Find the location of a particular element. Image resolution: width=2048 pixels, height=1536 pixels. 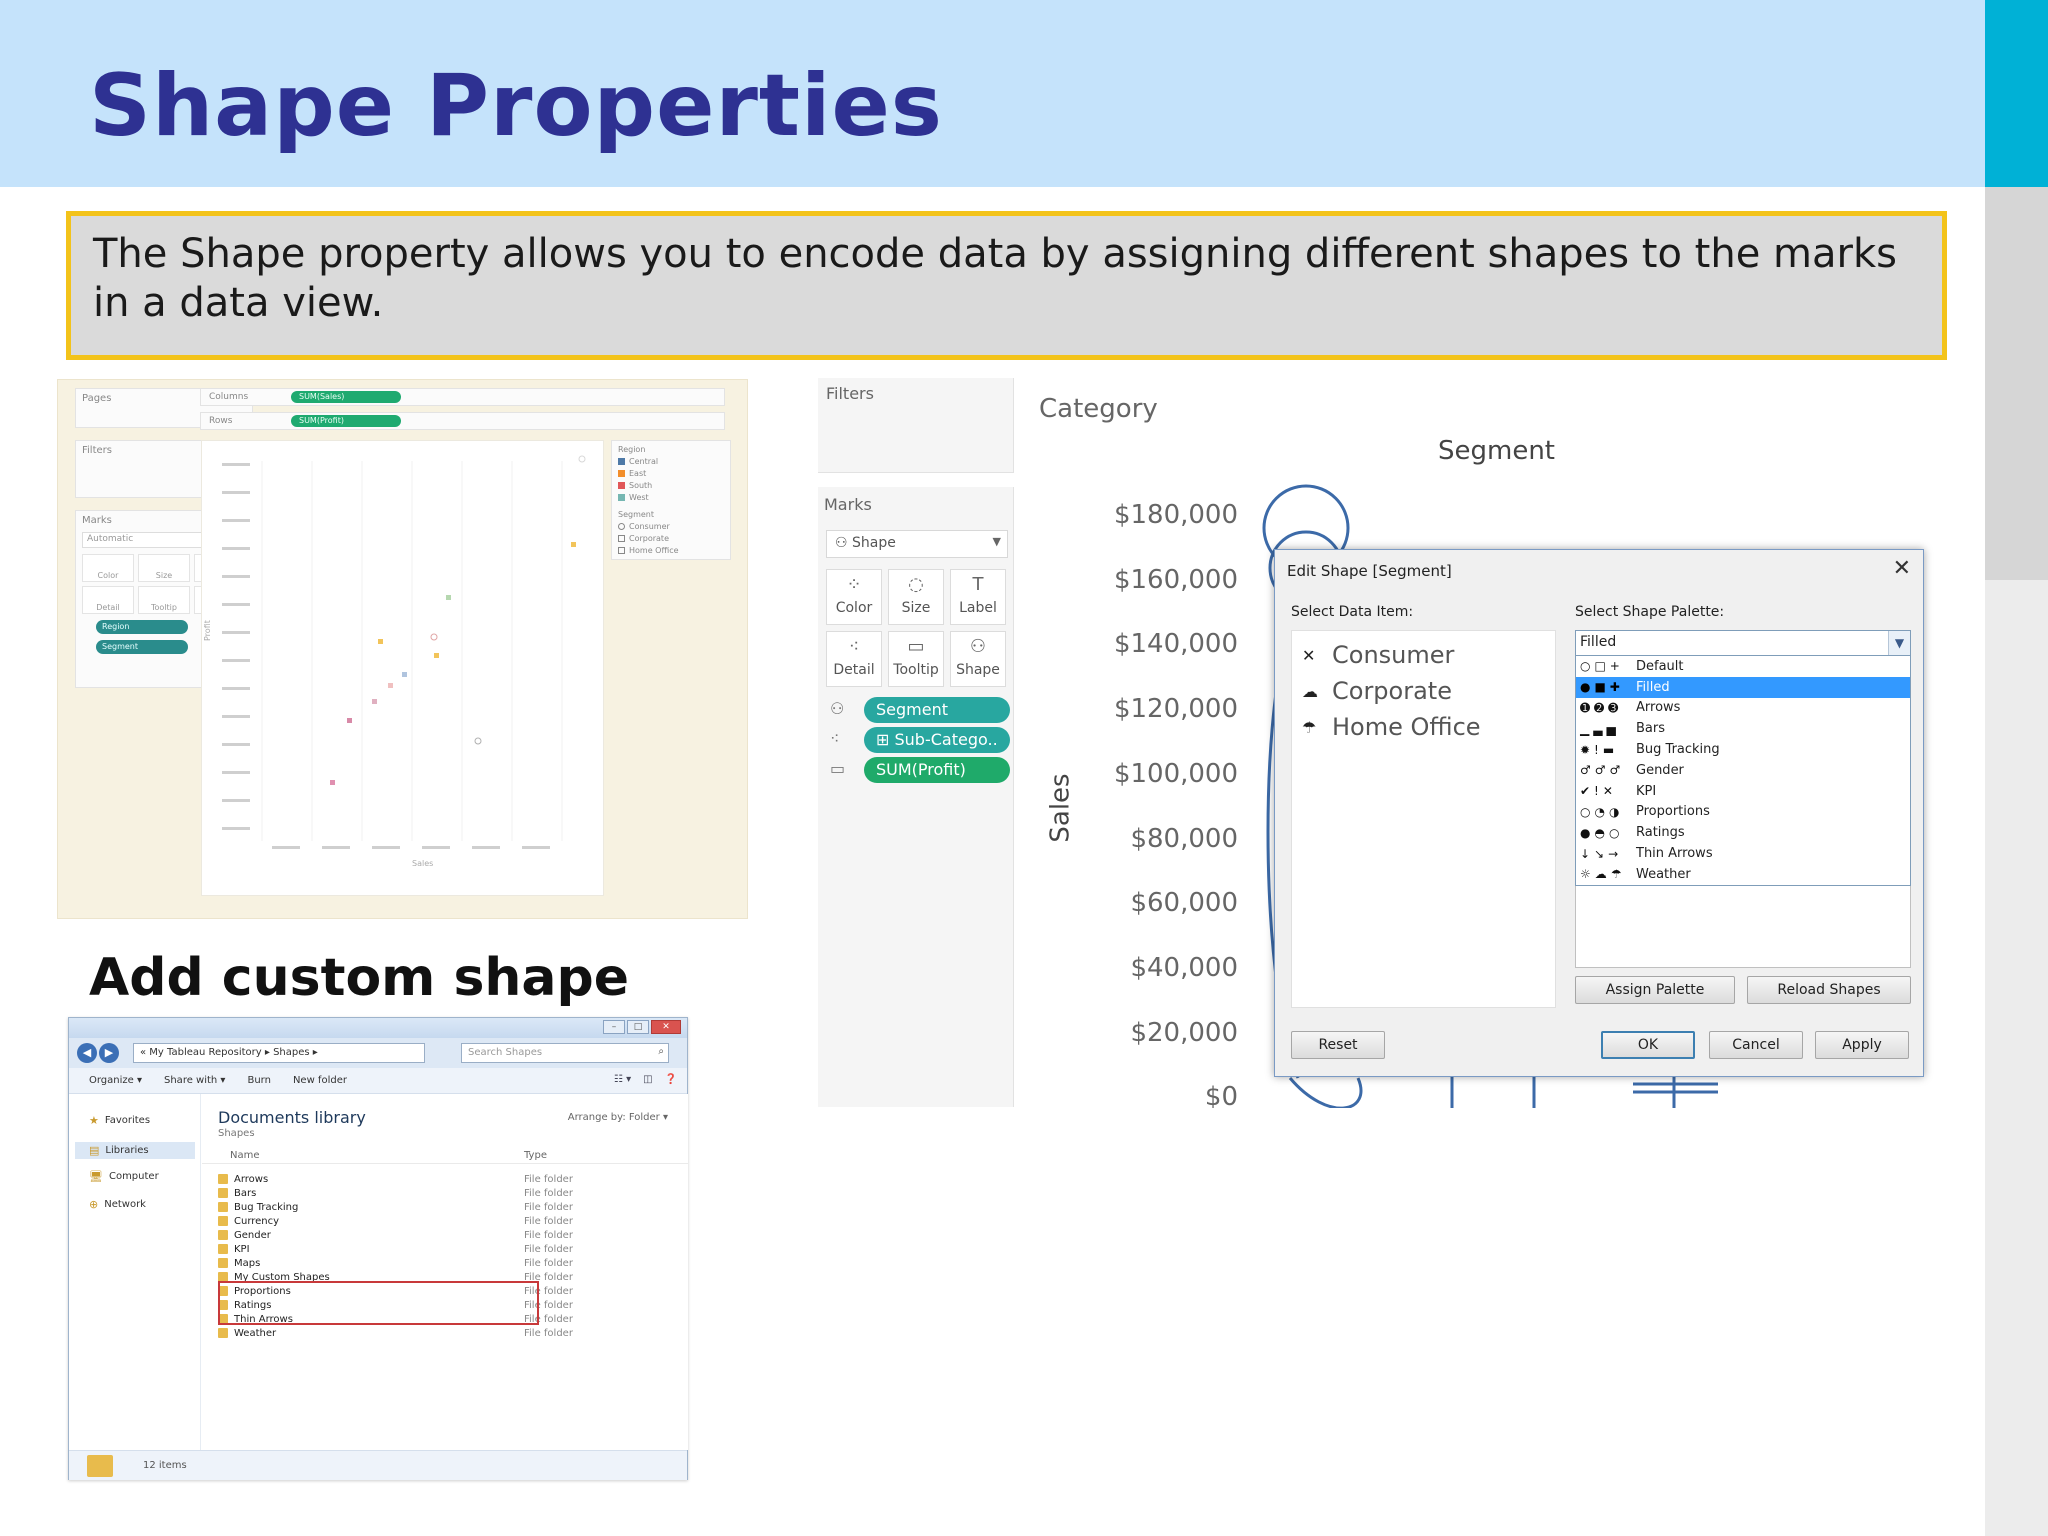

reset-button: Reset is located at coordinates (1338, 1045).